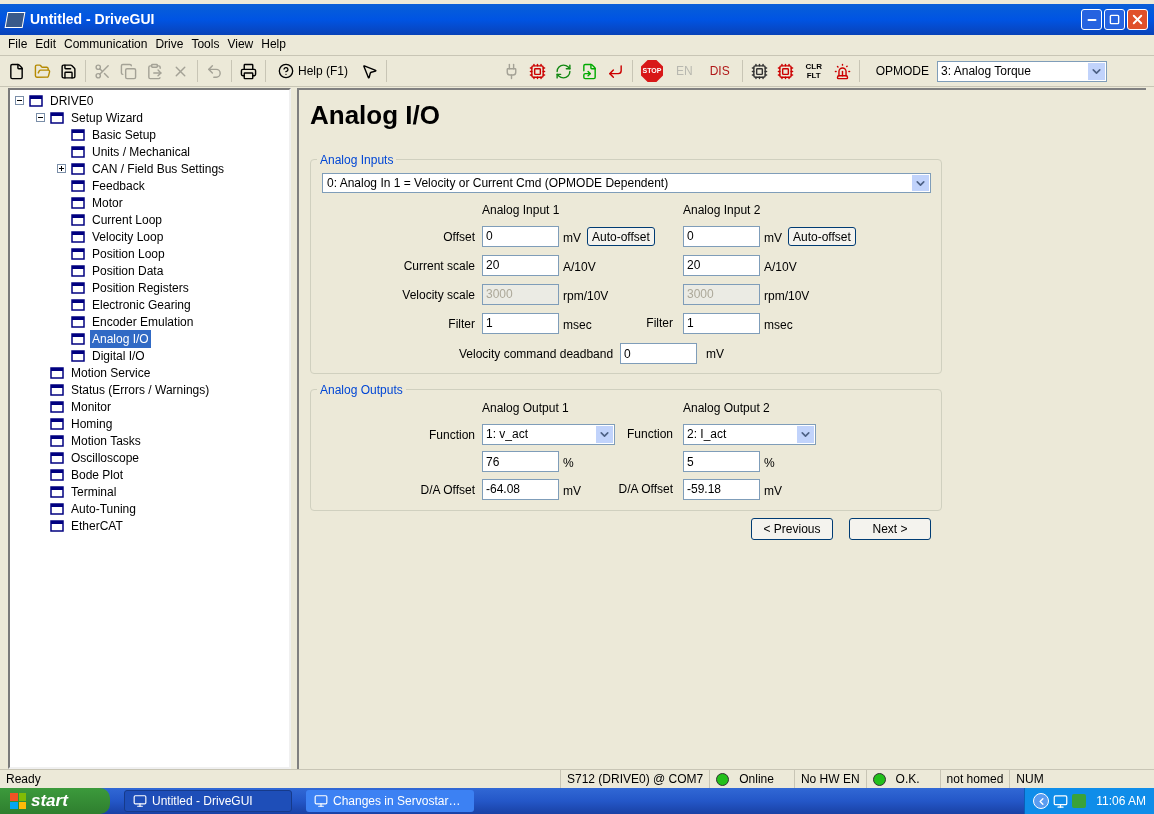 The image size is (1154, 814). Describe the element at coordinates (143, 321) in the screenshot. I see `tree-item: Encoder Emulation` at that location.